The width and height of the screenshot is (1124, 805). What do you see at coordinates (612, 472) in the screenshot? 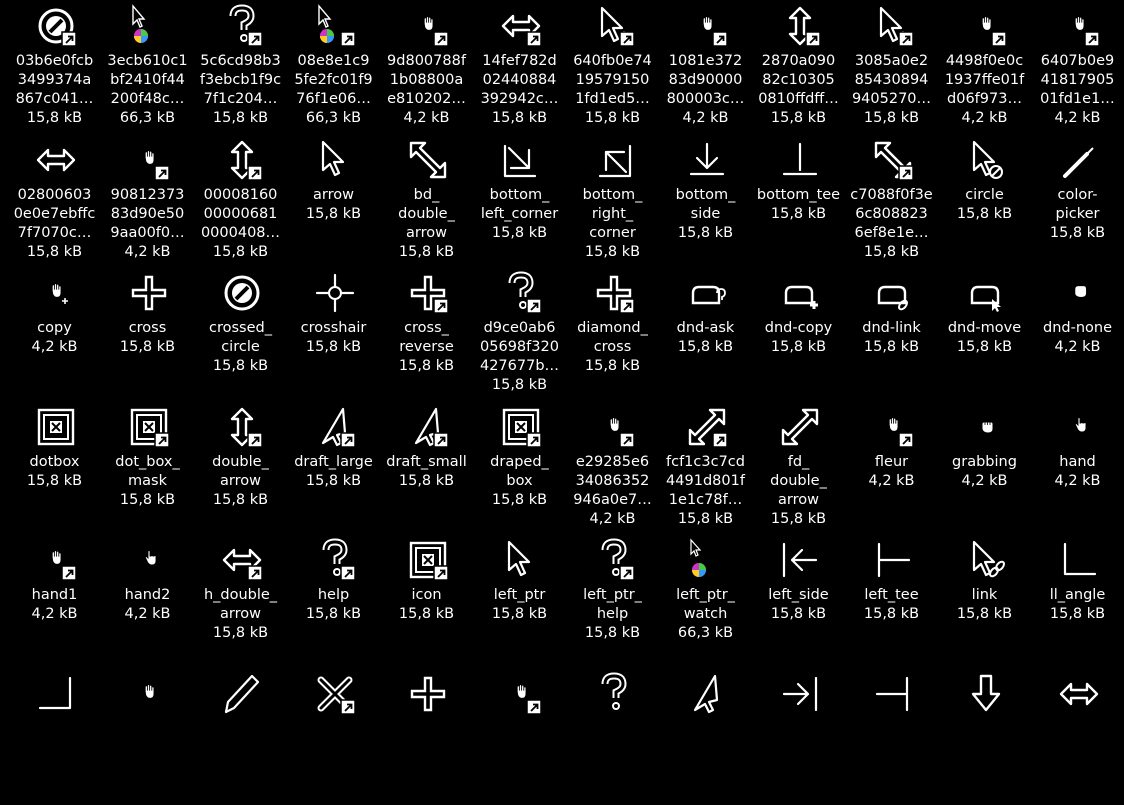
I see `file-item: e29285e6 34086352 946a0e7…4,2 kB` at bounding box center [612, 472].